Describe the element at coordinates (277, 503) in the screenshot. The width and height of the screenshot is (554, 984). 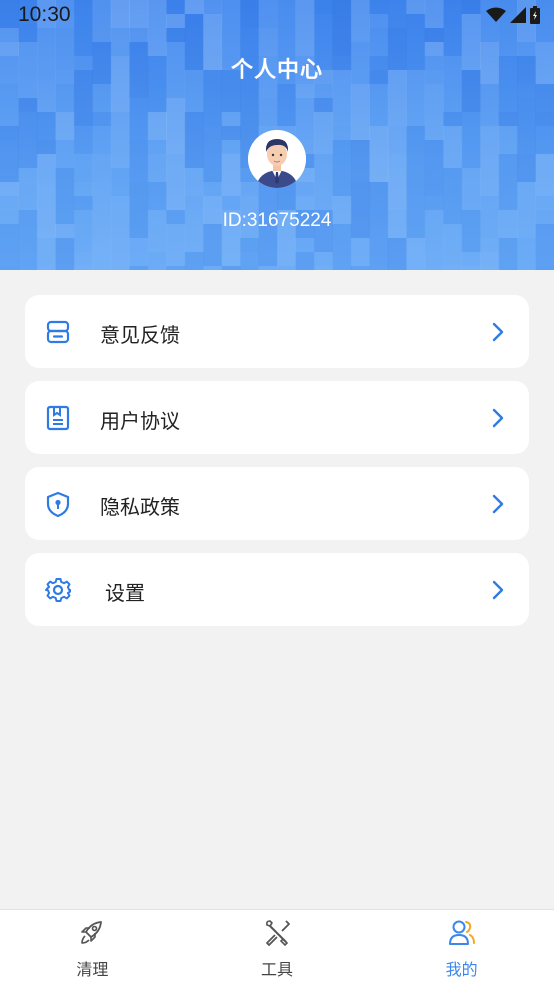
I see `menu-item-privacy-policy: 隐私政策` at that location.